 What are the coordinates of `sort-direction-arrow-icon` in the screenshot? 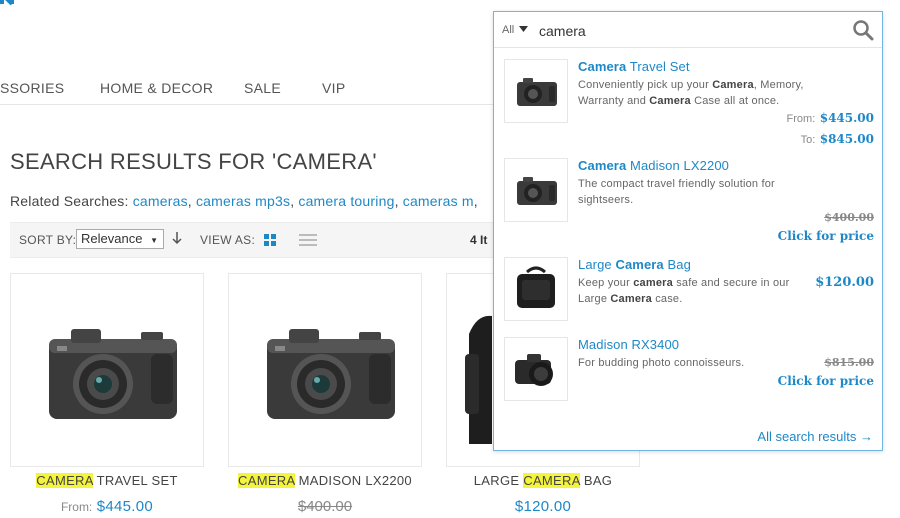 It's located at (177, 238).